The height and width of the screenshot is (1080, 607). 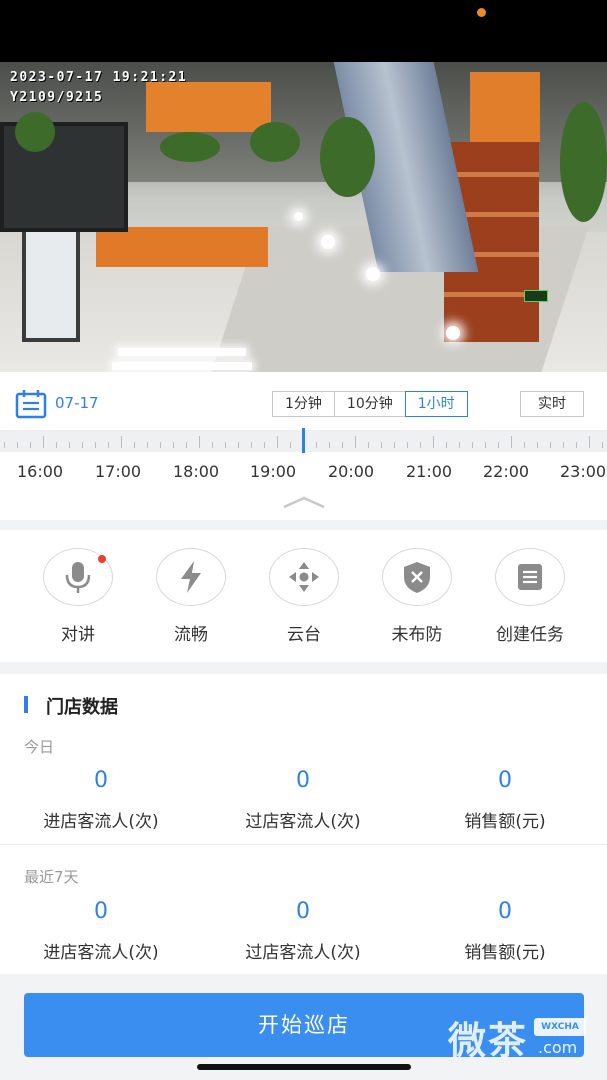 What do you see at coordinates (82, 707) in the screenshot?
I see `store-data-title: 门店数据` at bounding box center [82, 707].